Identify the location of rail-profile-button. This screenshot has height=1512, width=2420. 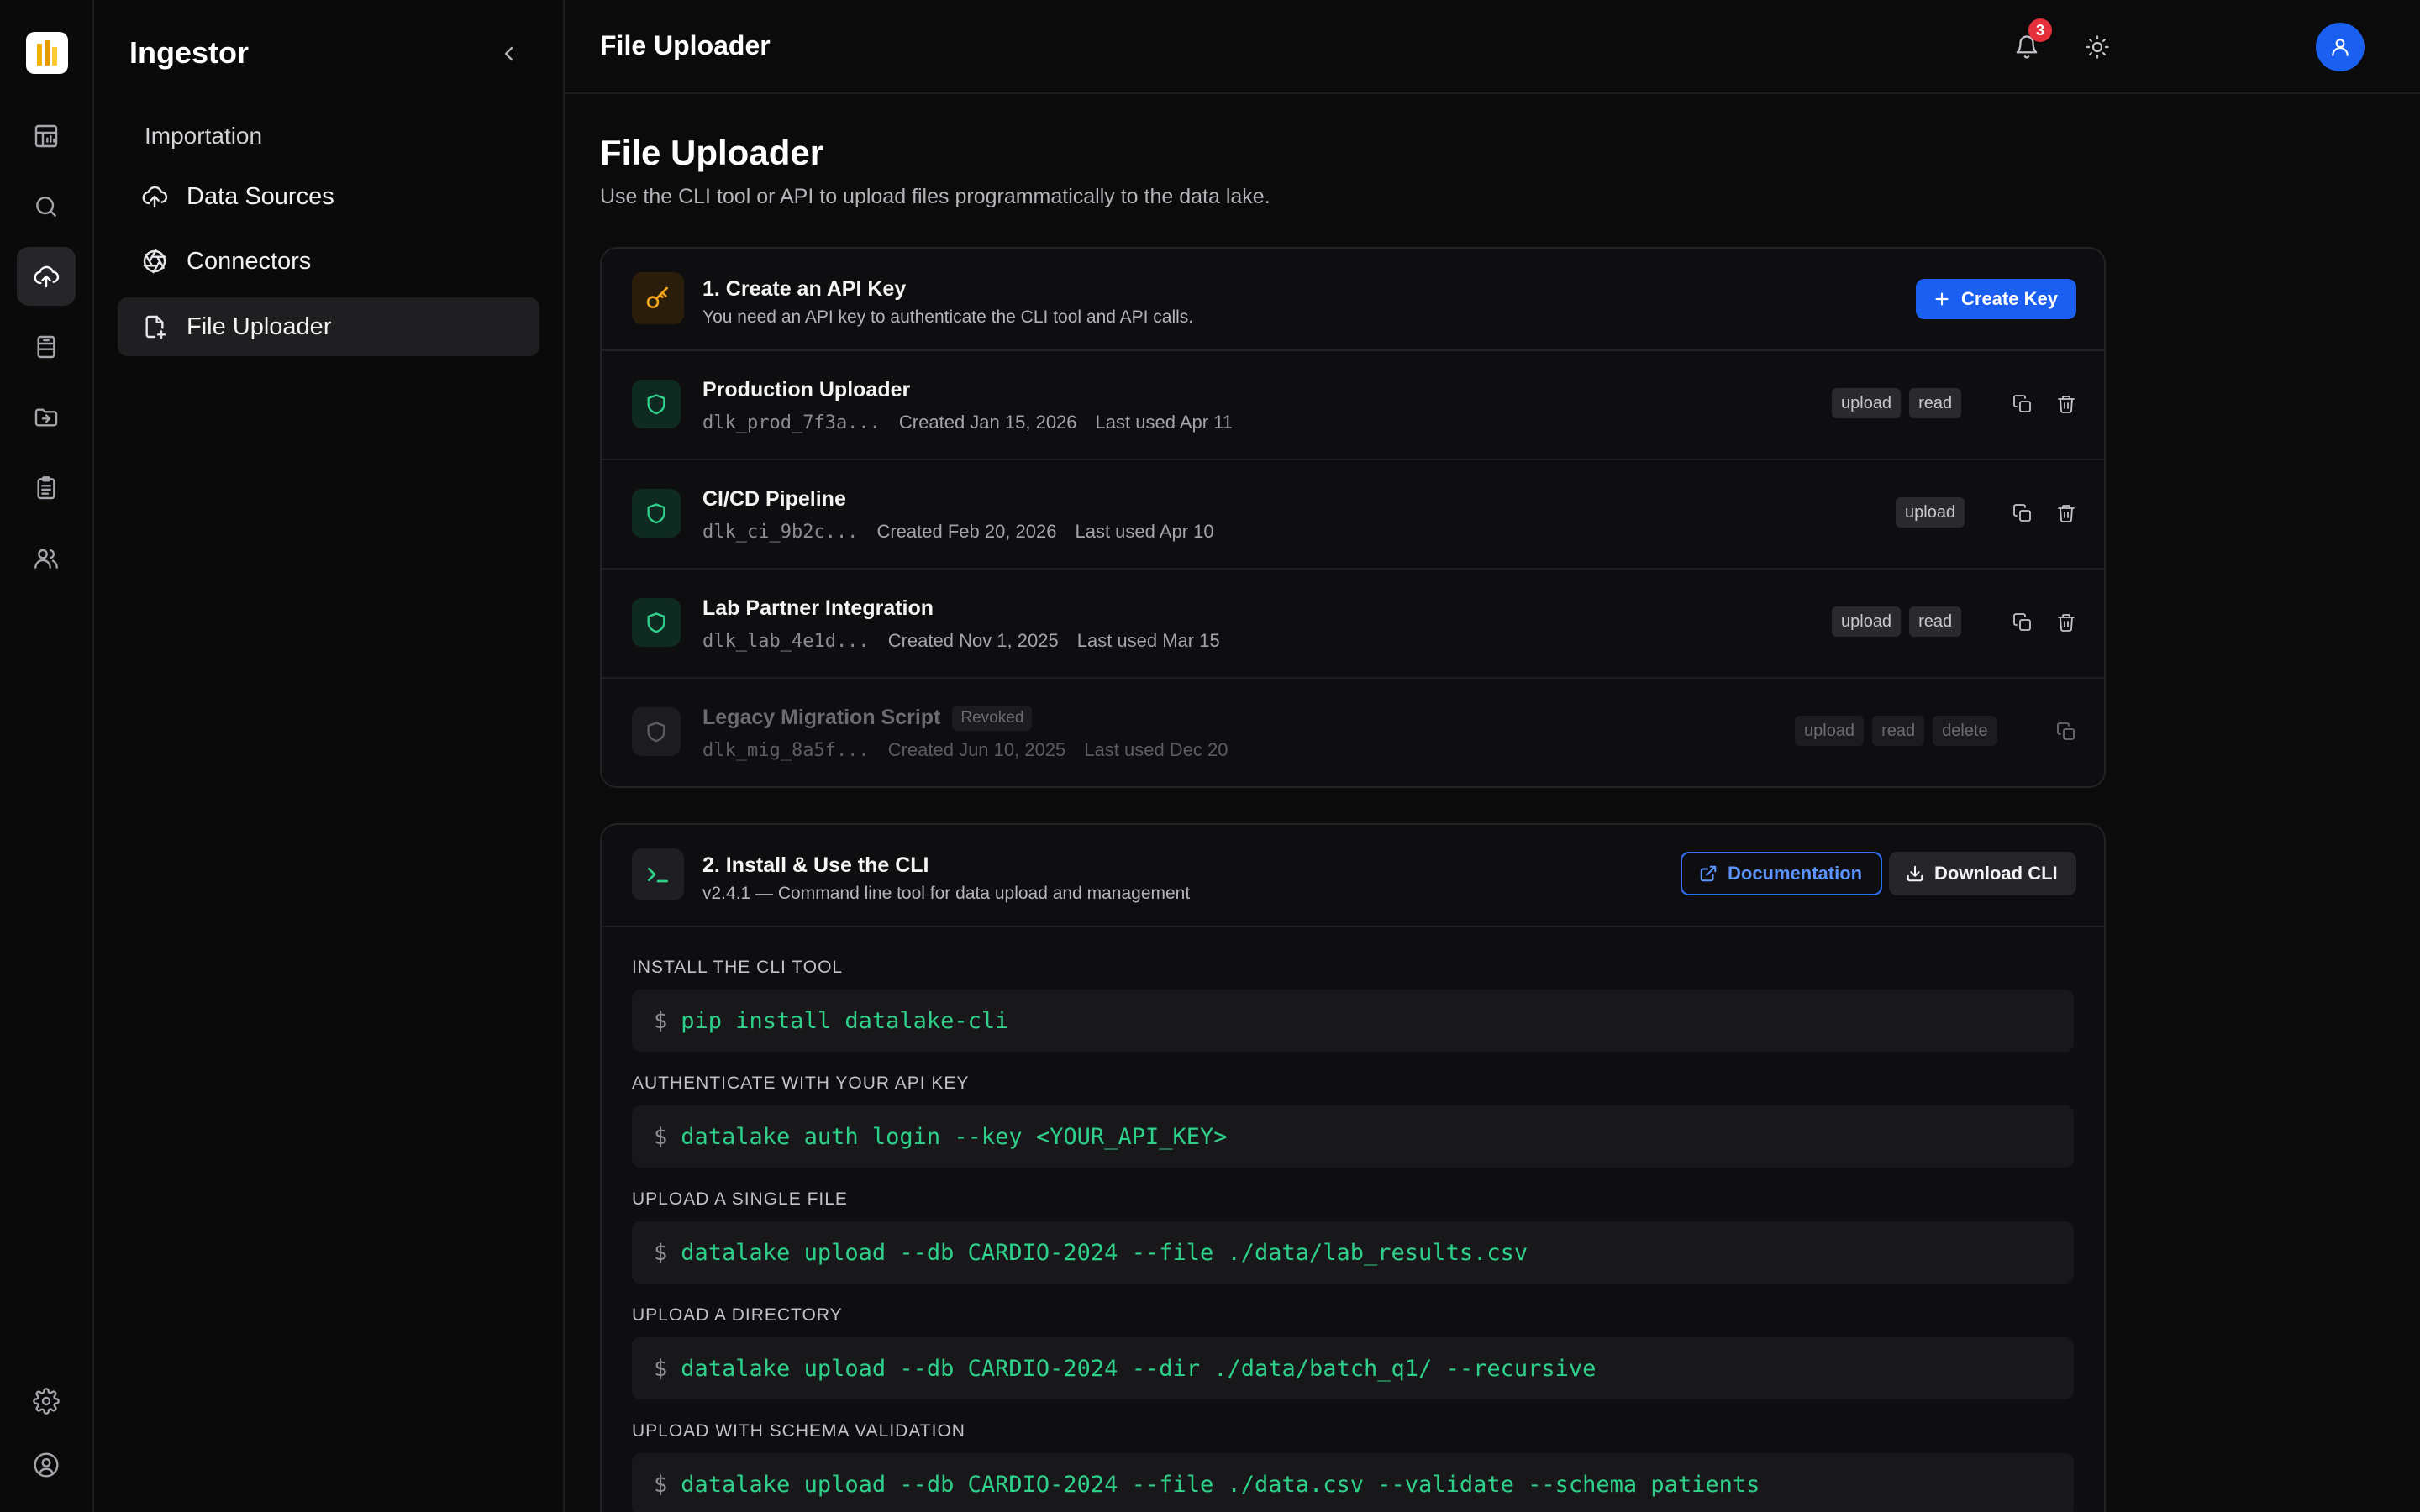
(46, 1465).